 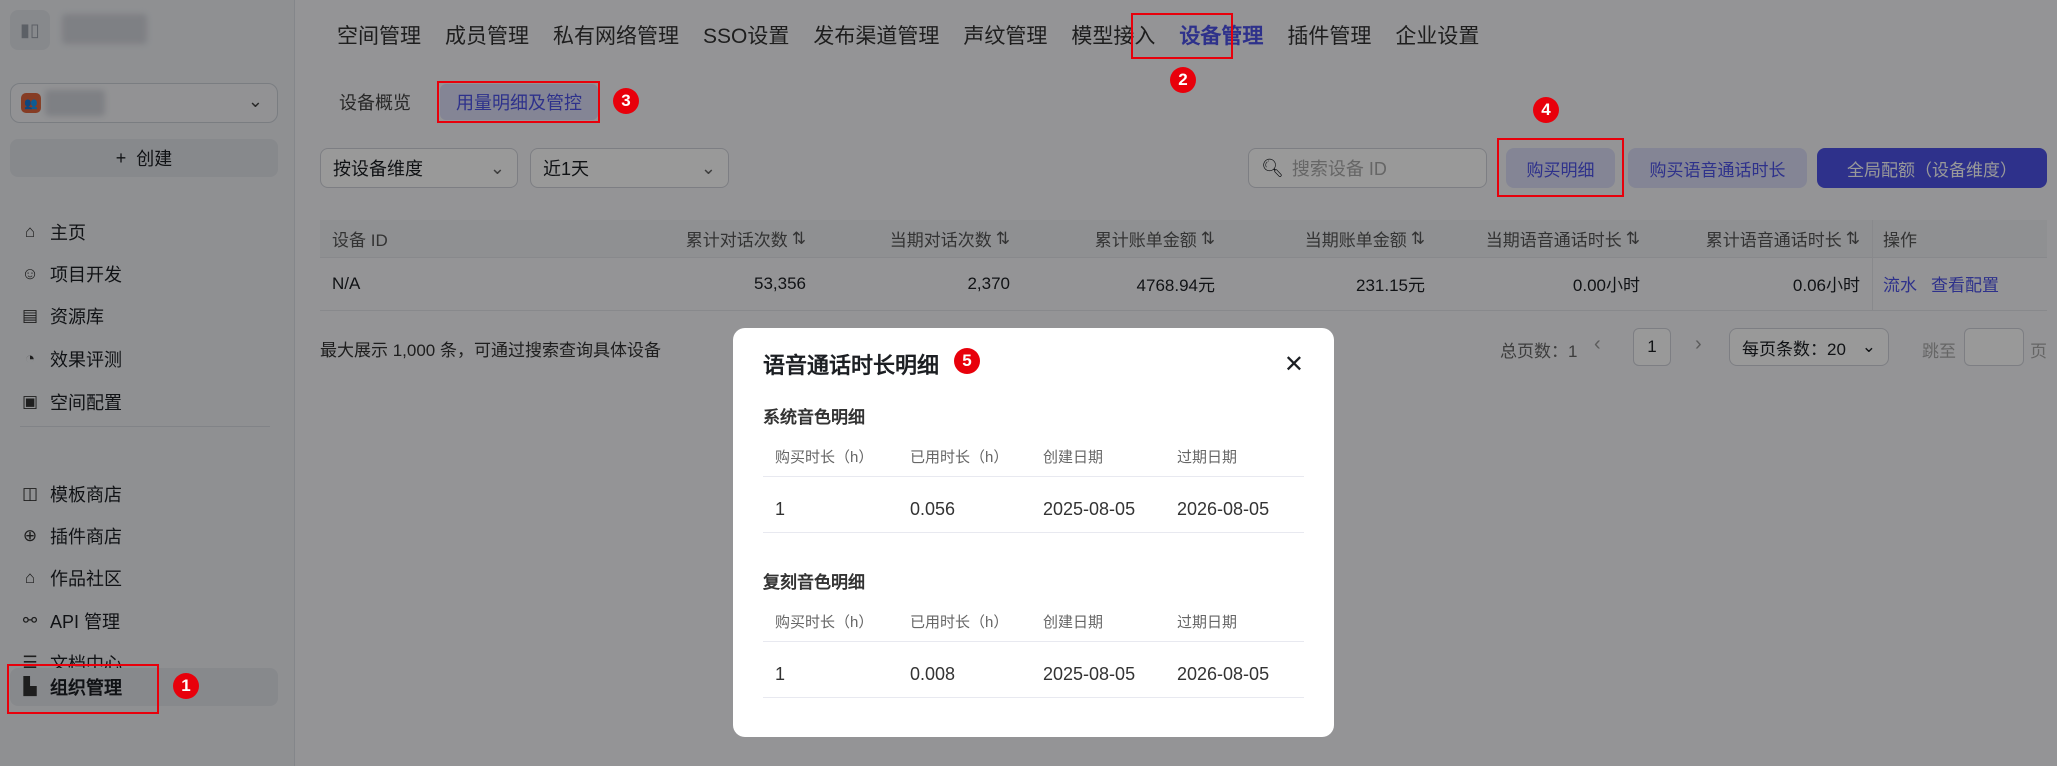 What do you see at coordinates (933, 509) in the screenshot?
I see `modal-cell: 0.056` at bounding box center [933, 509].